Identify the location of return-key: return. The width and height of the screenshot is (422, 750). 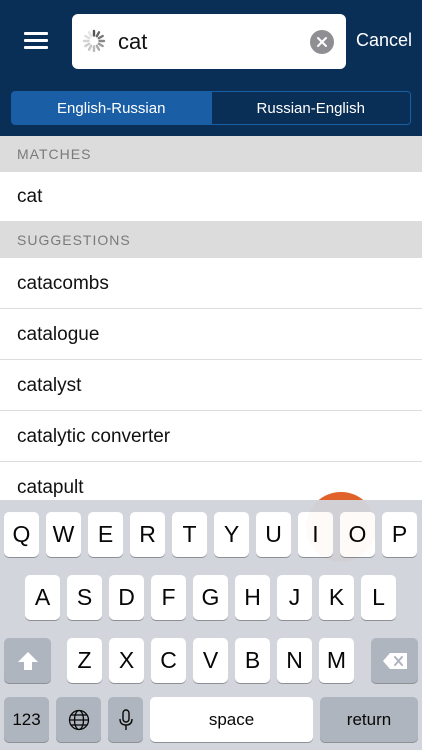
(369, 719).